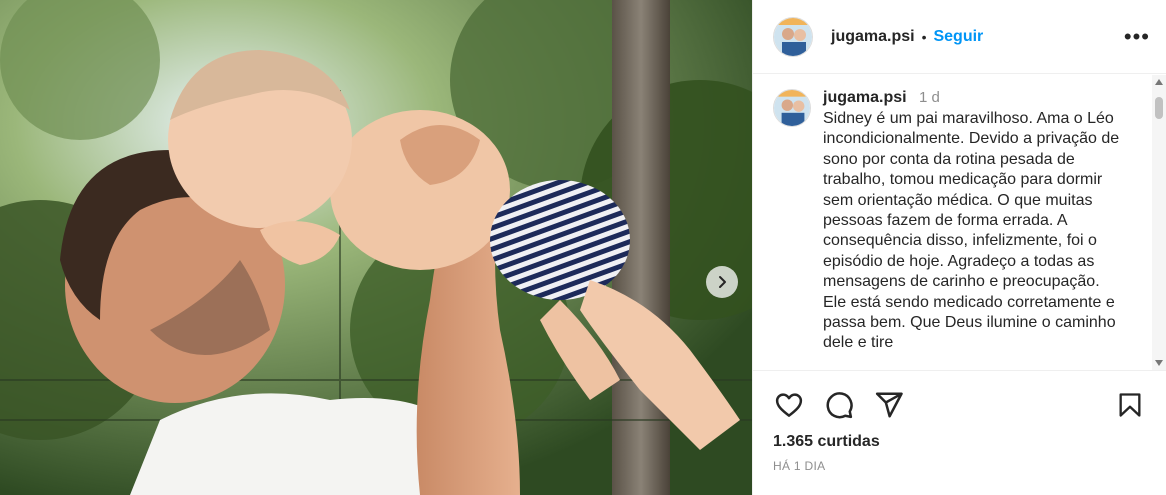 The width and height of the screenshot is (1166, 495). I want to click on post-actions-area: 1.365 curtidas HÁ 1 DIA, so click(959, 432).